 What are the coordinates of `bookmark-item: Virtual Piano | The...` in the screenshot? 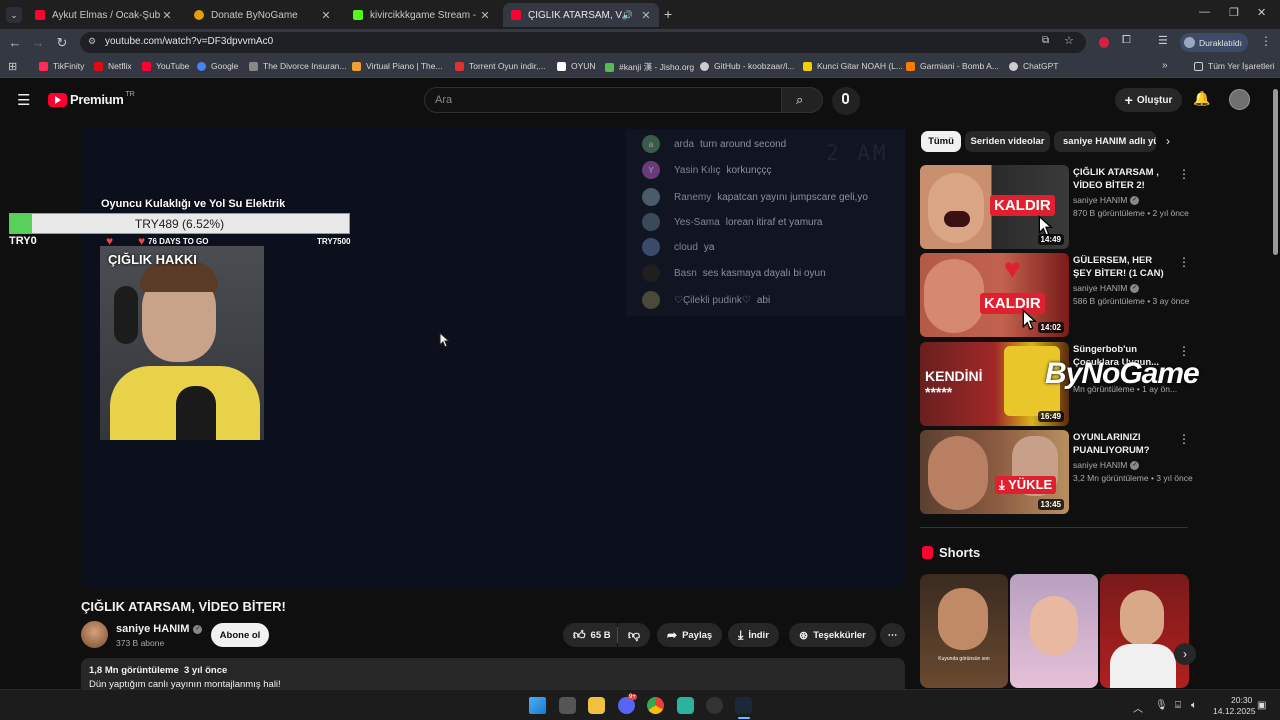 It's located at (397, 66).